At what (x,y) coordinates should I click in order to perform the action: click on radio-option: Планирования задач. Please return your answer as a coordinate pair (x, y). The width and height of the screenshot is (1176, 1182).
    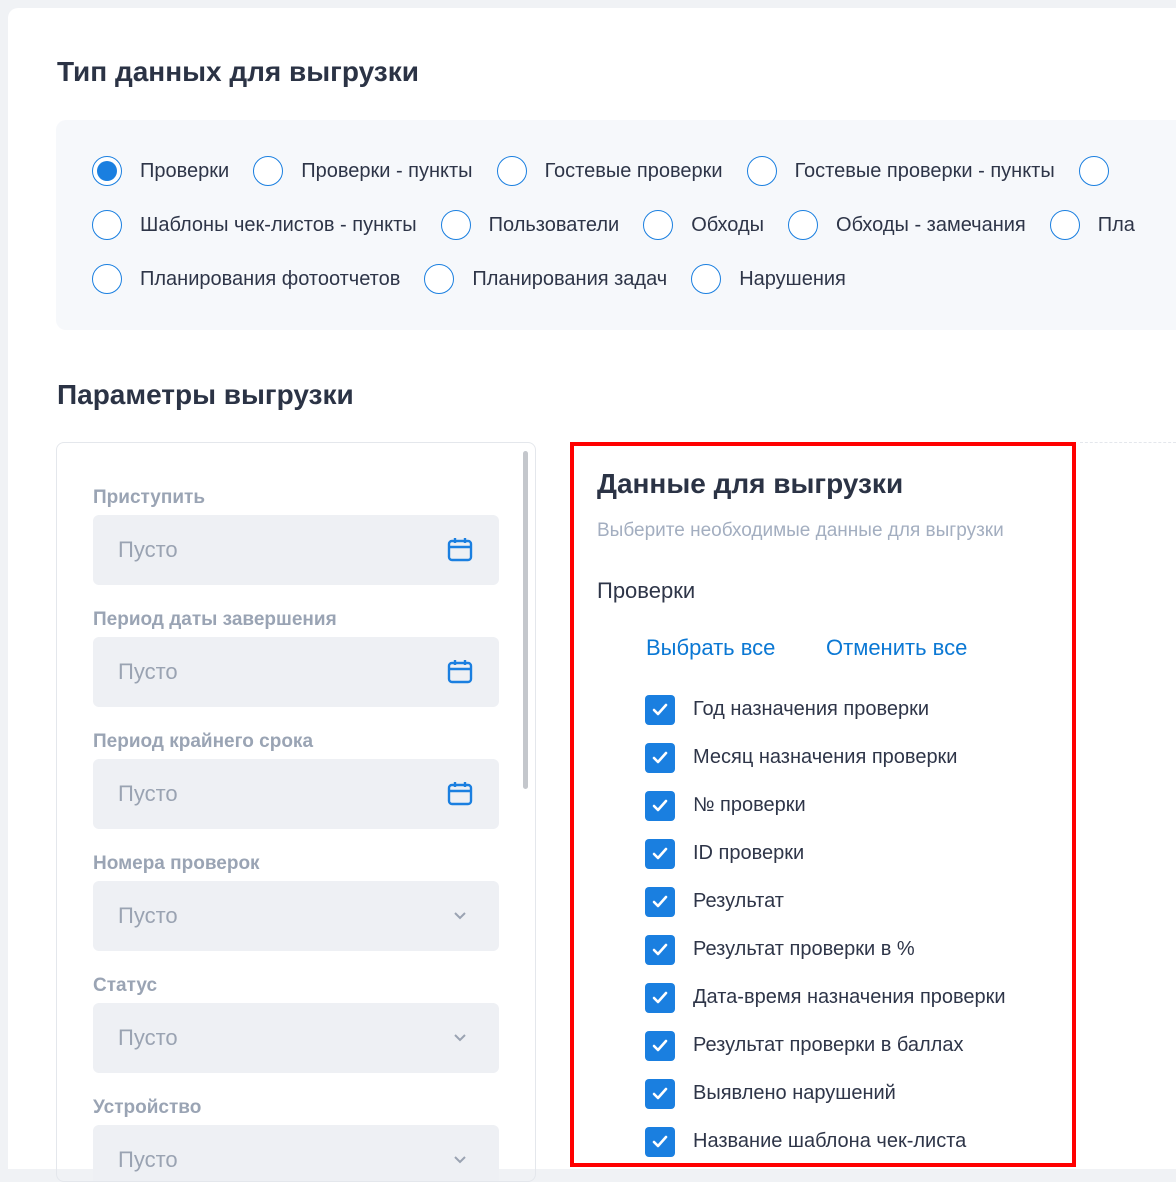
    Looking at the image, I should click on (545, 279).